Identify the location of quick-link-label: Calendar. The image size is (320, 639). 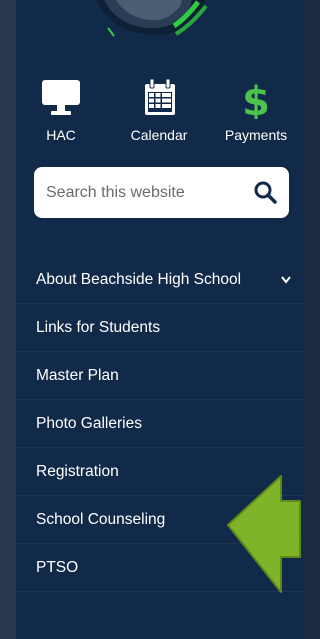
(159, 135).